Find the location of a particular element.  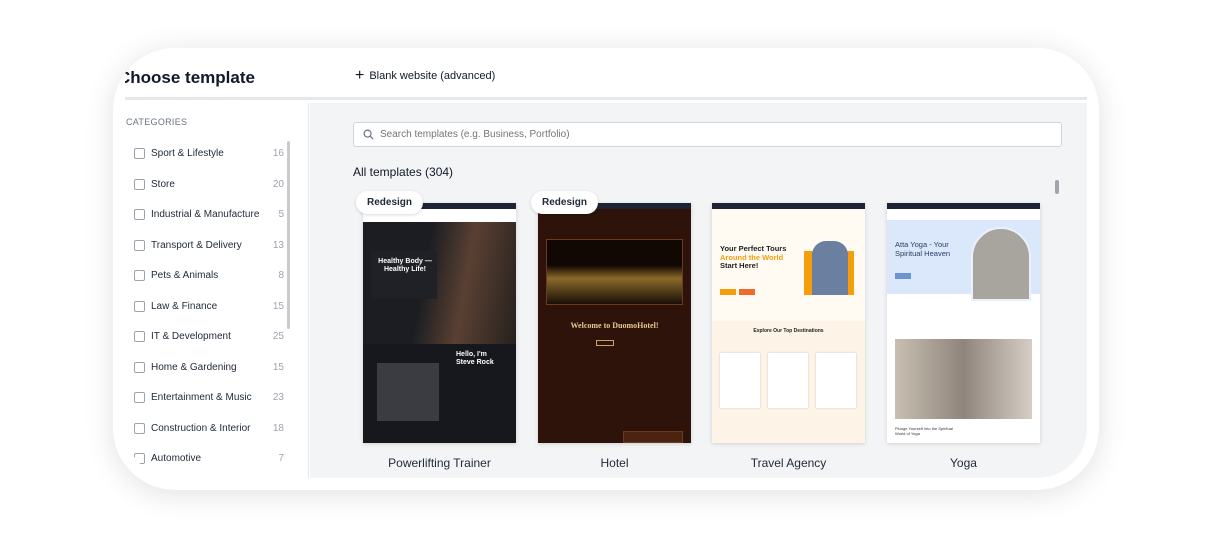

thumb-hero-text-c: Start Here! is located at coordinates (739, 266).